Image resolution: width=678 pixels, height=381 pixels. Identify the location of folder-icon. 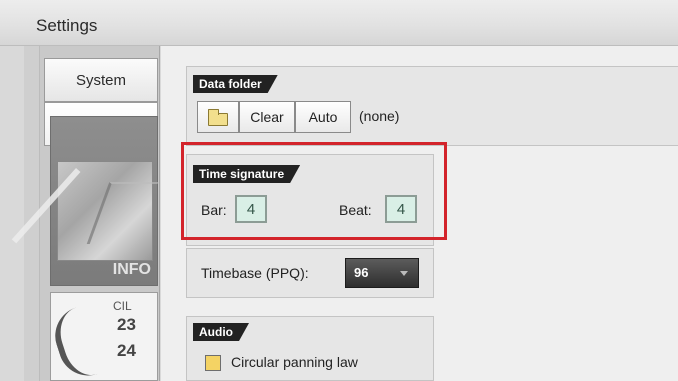
(218, 117).